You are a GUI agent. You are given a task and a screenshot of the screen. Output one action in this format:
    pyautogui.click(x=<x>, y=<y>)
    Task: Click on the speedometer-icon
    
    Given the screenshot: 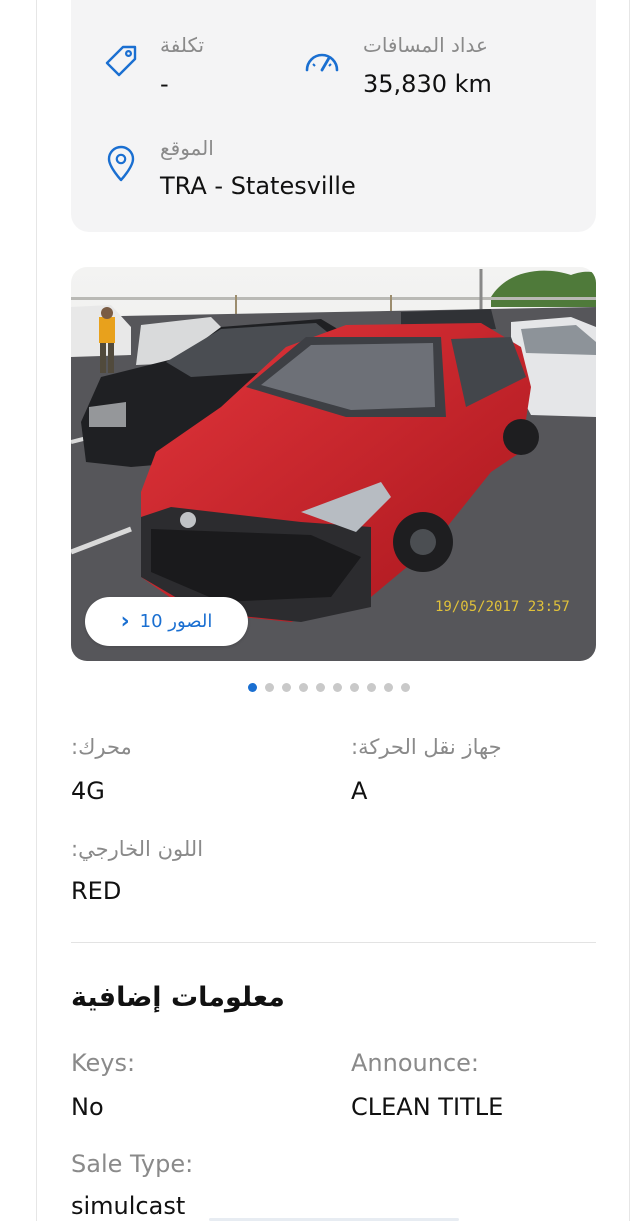 What is the action you would take?
    pyautogui.click(x=322, y=65)
    